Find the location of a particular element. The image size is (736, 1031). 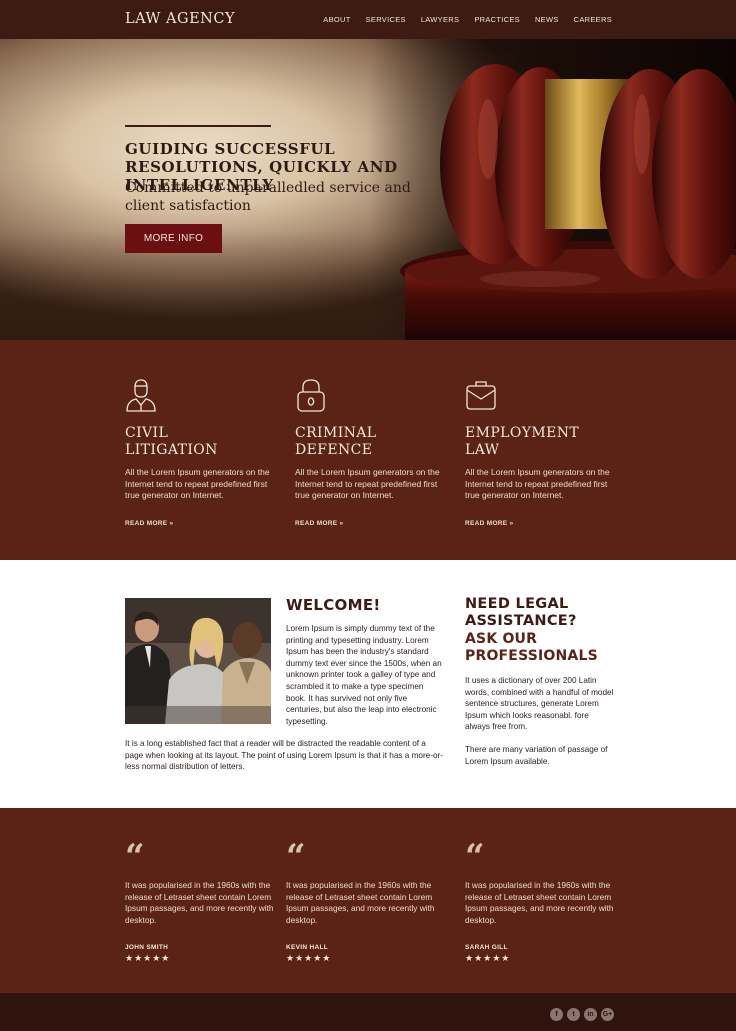

nav-about: ABOUT is located at coordinates (336, 19).